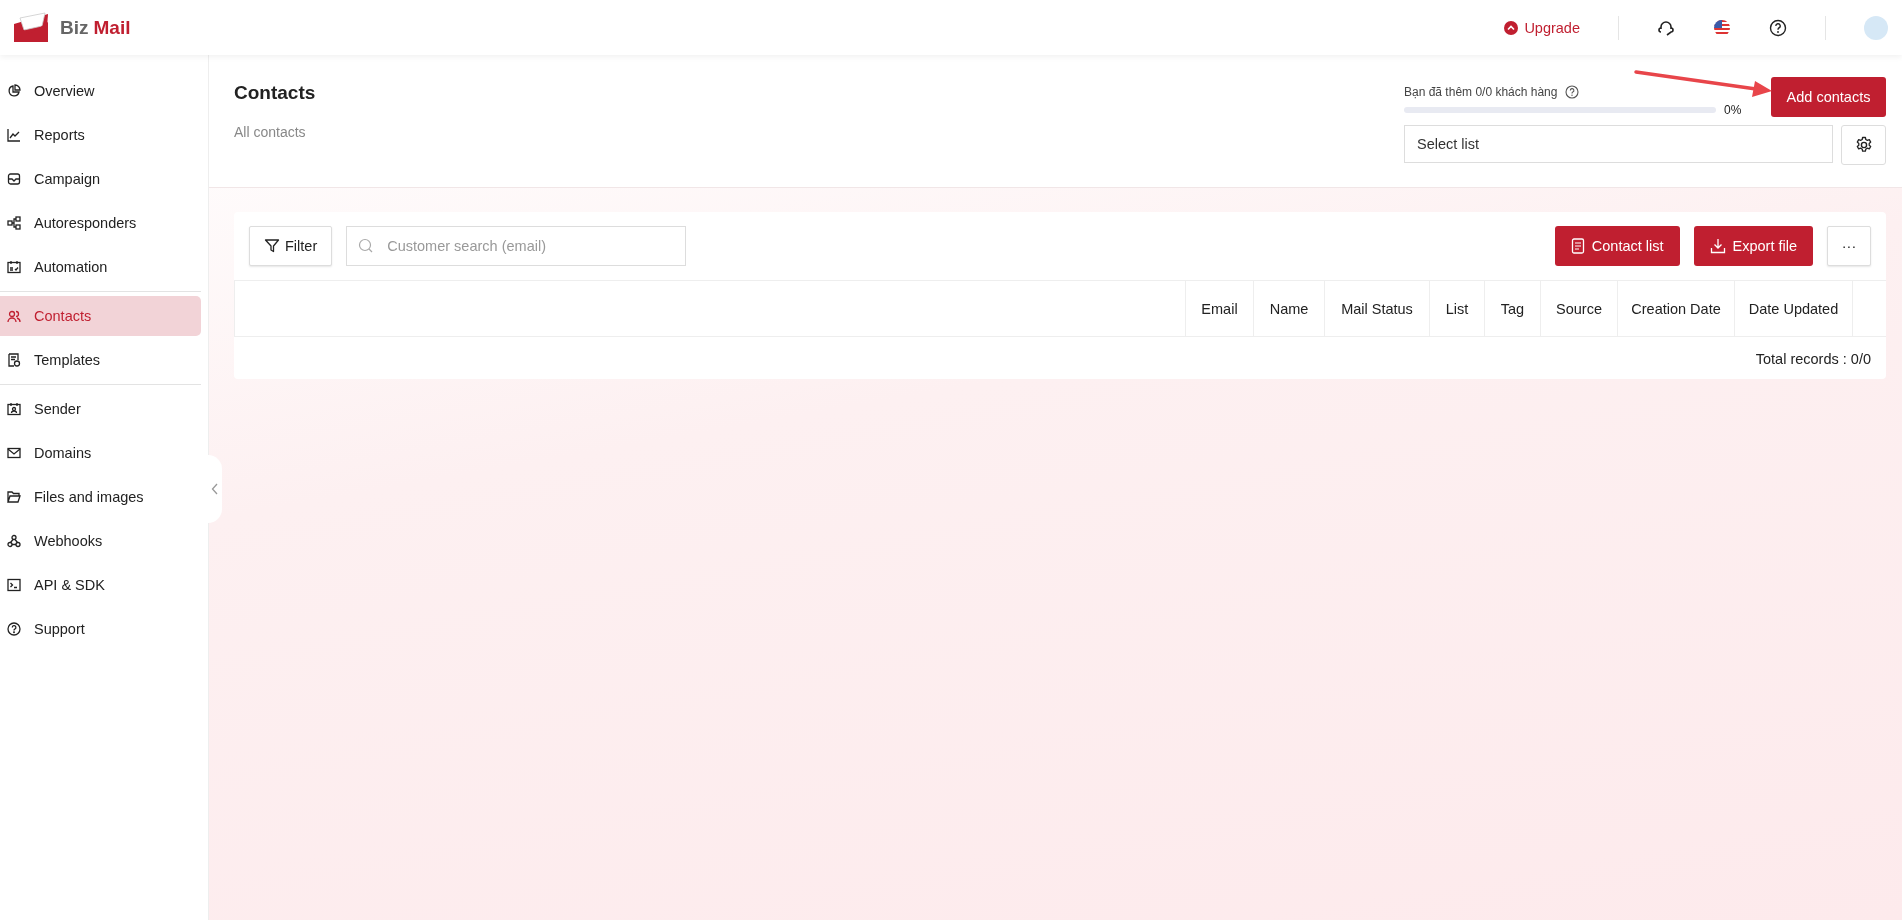 This screenshot has height=920, width=1902. Describe the element at coordinates (100, 91) in the screenshot. I see `sidebar-item: Overview` at that location.